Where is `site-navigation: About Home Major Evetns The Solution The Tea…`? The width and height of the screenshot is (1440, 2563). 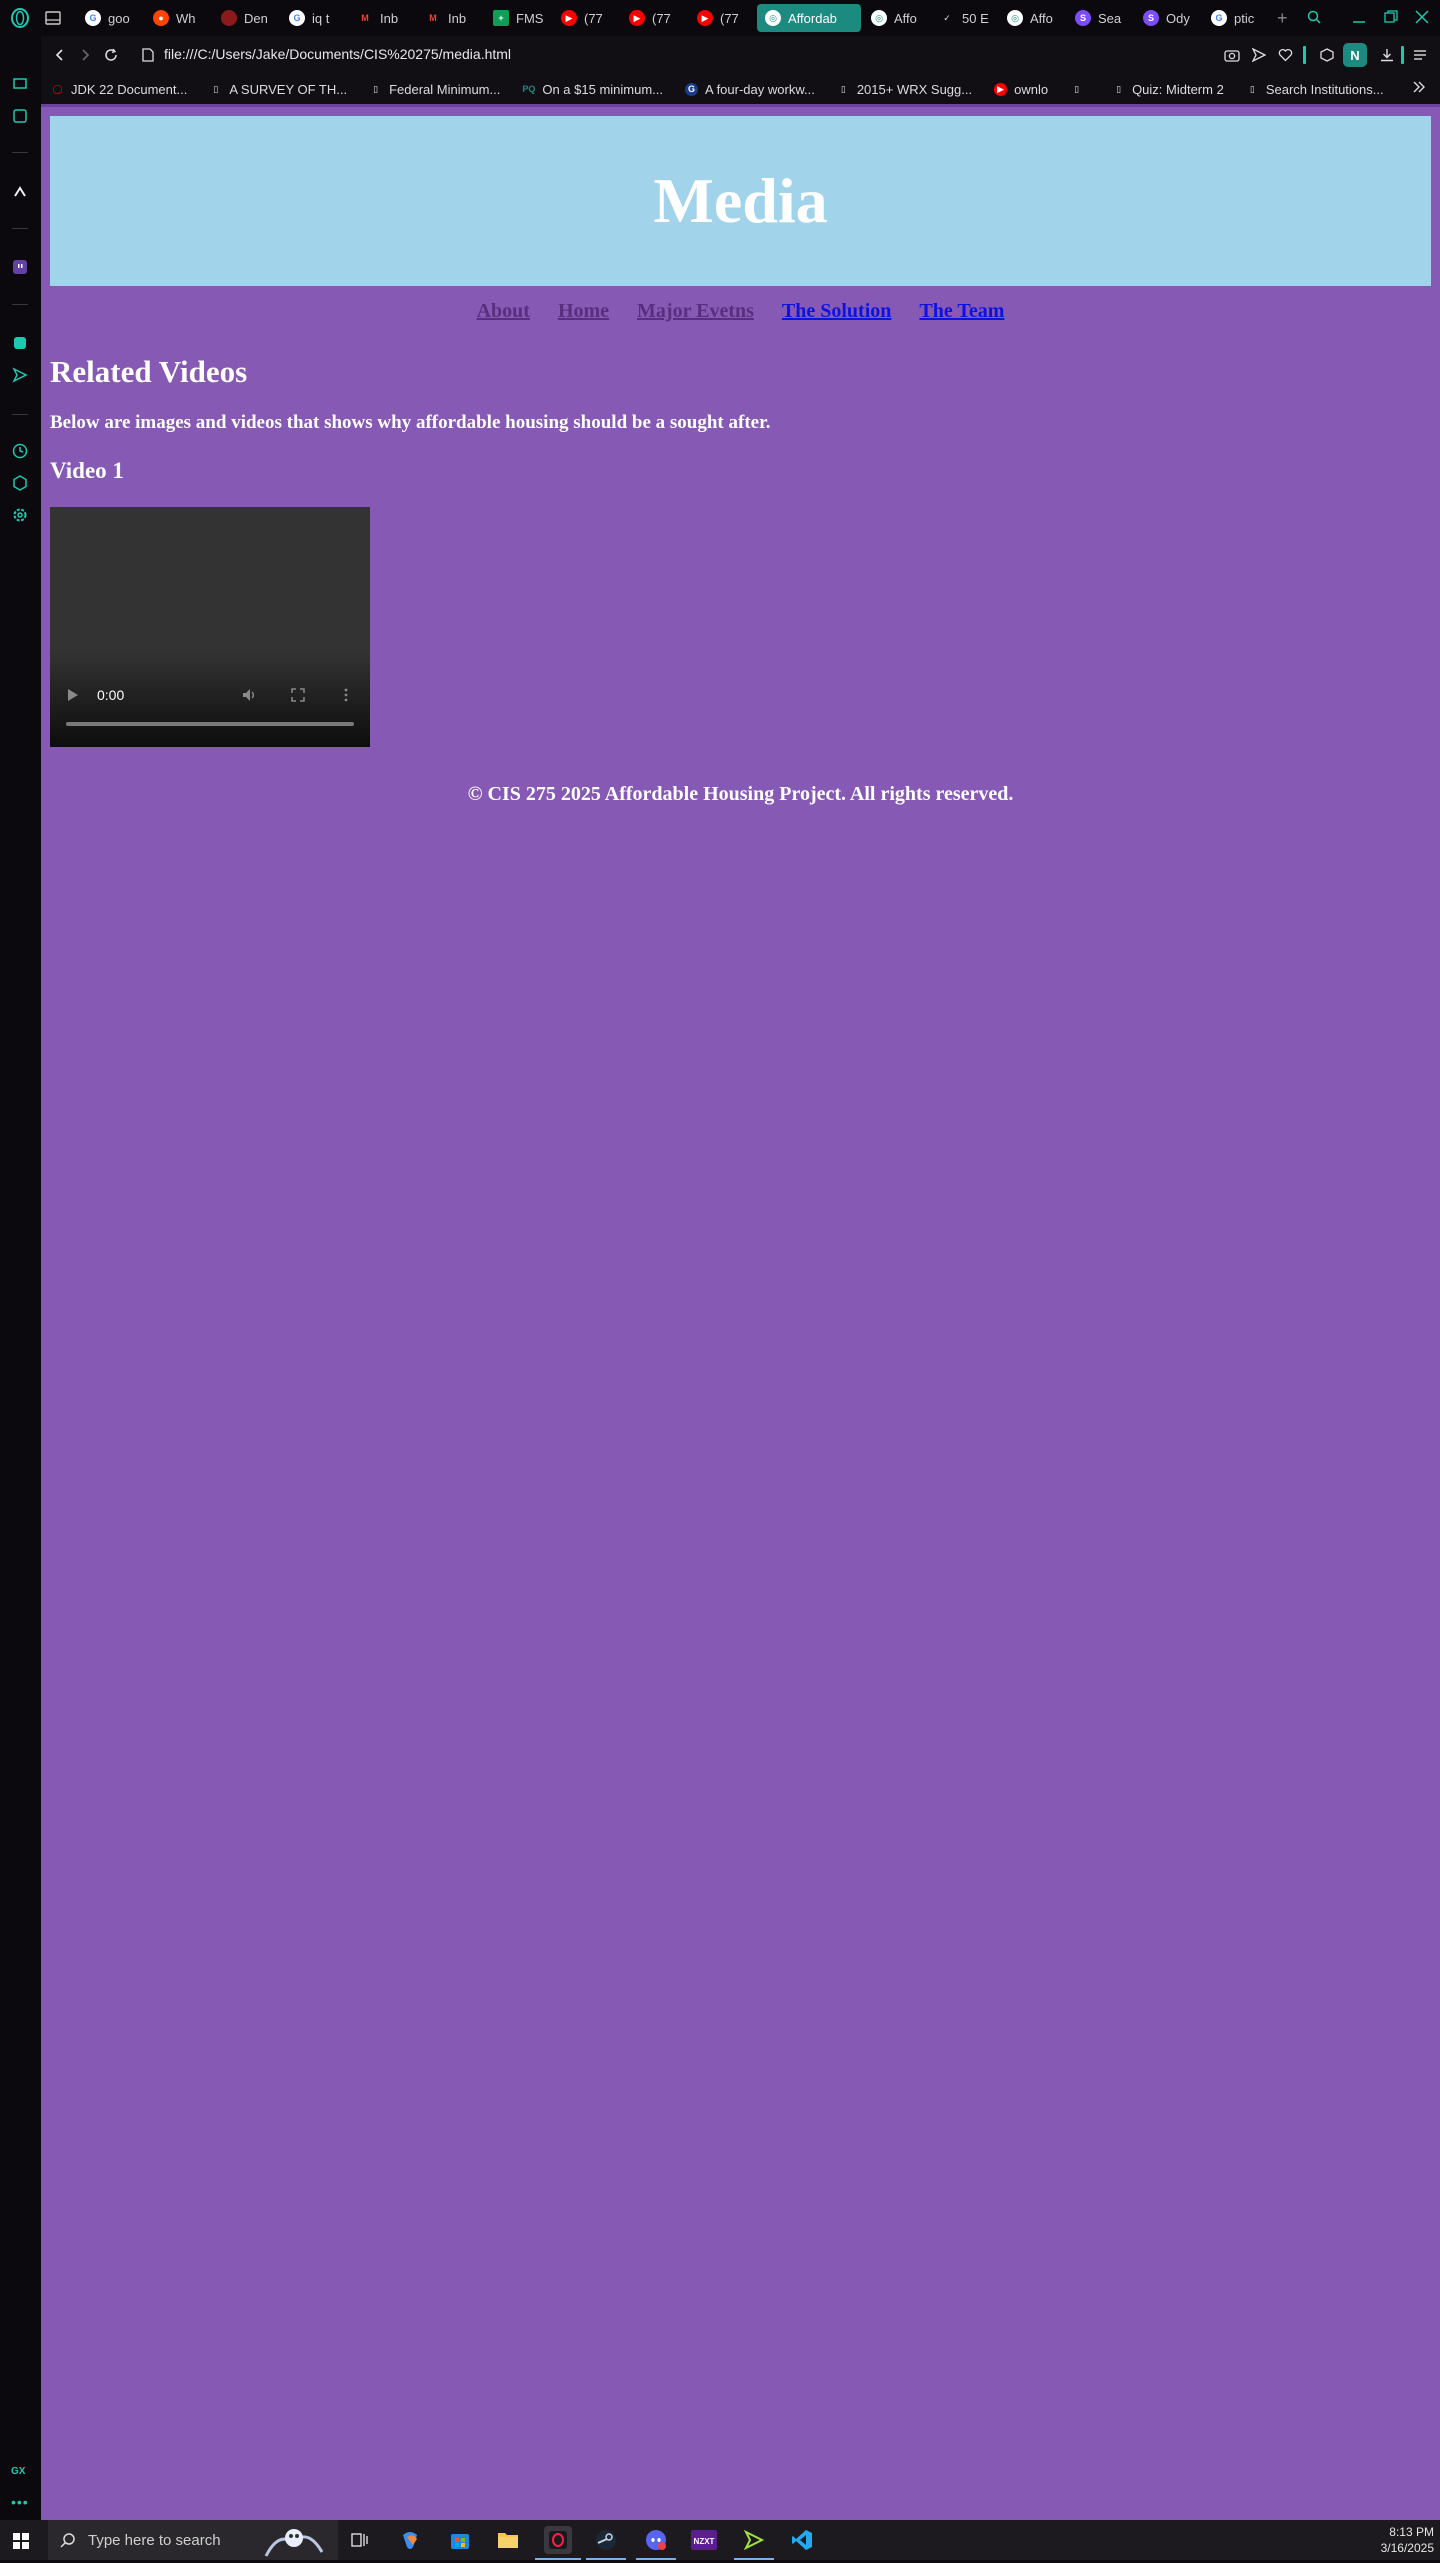
site-navigation: About Home Major Evetns The Solution The Tea… is located at coordinates (740, 311).